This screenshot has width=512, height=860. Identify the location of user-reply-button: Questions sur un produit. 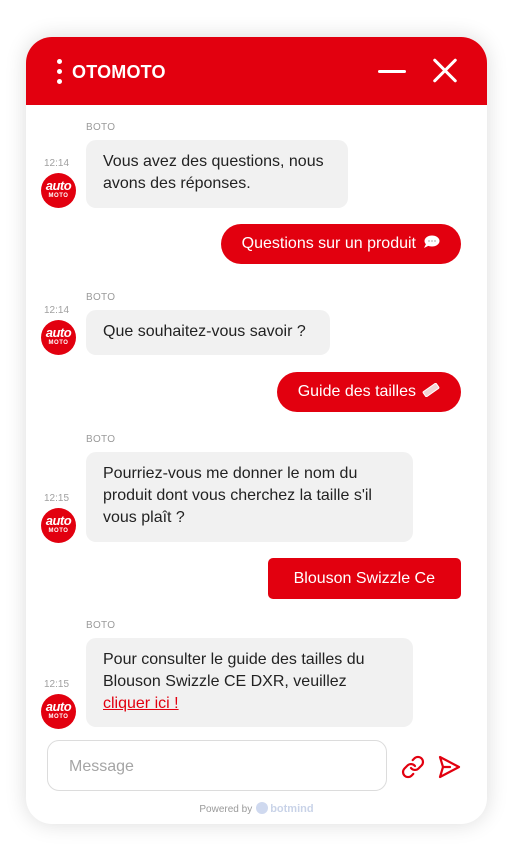
(340, 244).